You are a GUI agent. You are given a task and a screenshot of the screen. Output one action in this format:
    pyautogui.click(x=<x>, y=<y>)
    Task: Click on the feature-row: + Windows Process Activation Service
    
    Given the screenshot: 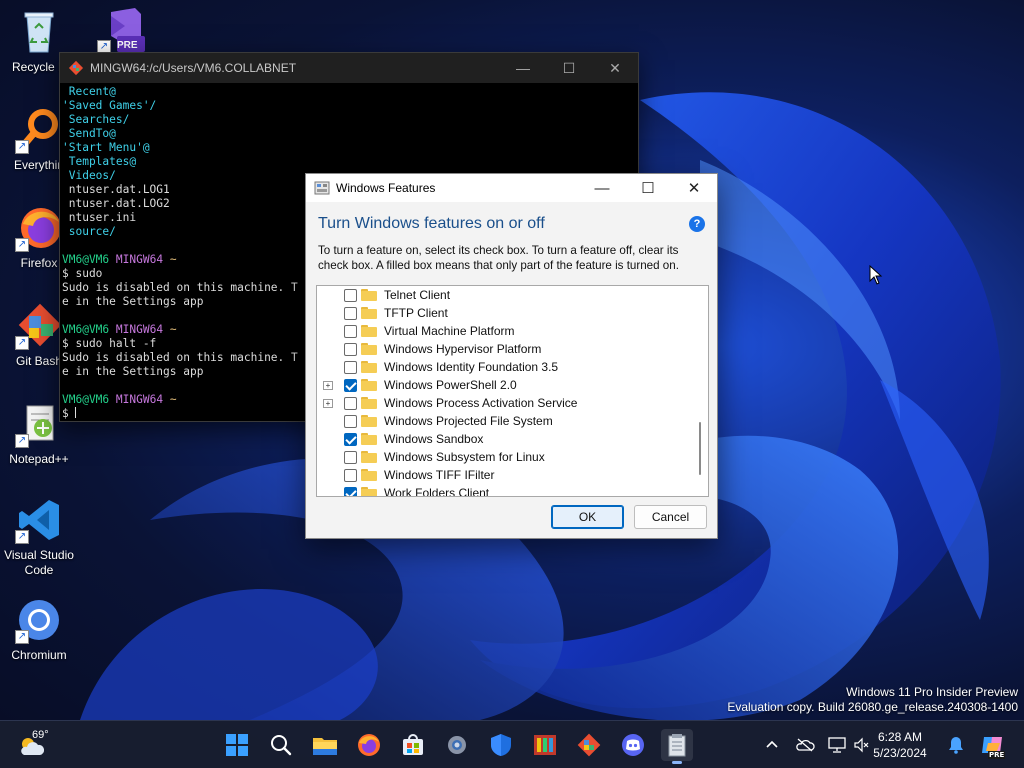 What is the action you would take?
    pyautogui.click(x=447, y=403)
    